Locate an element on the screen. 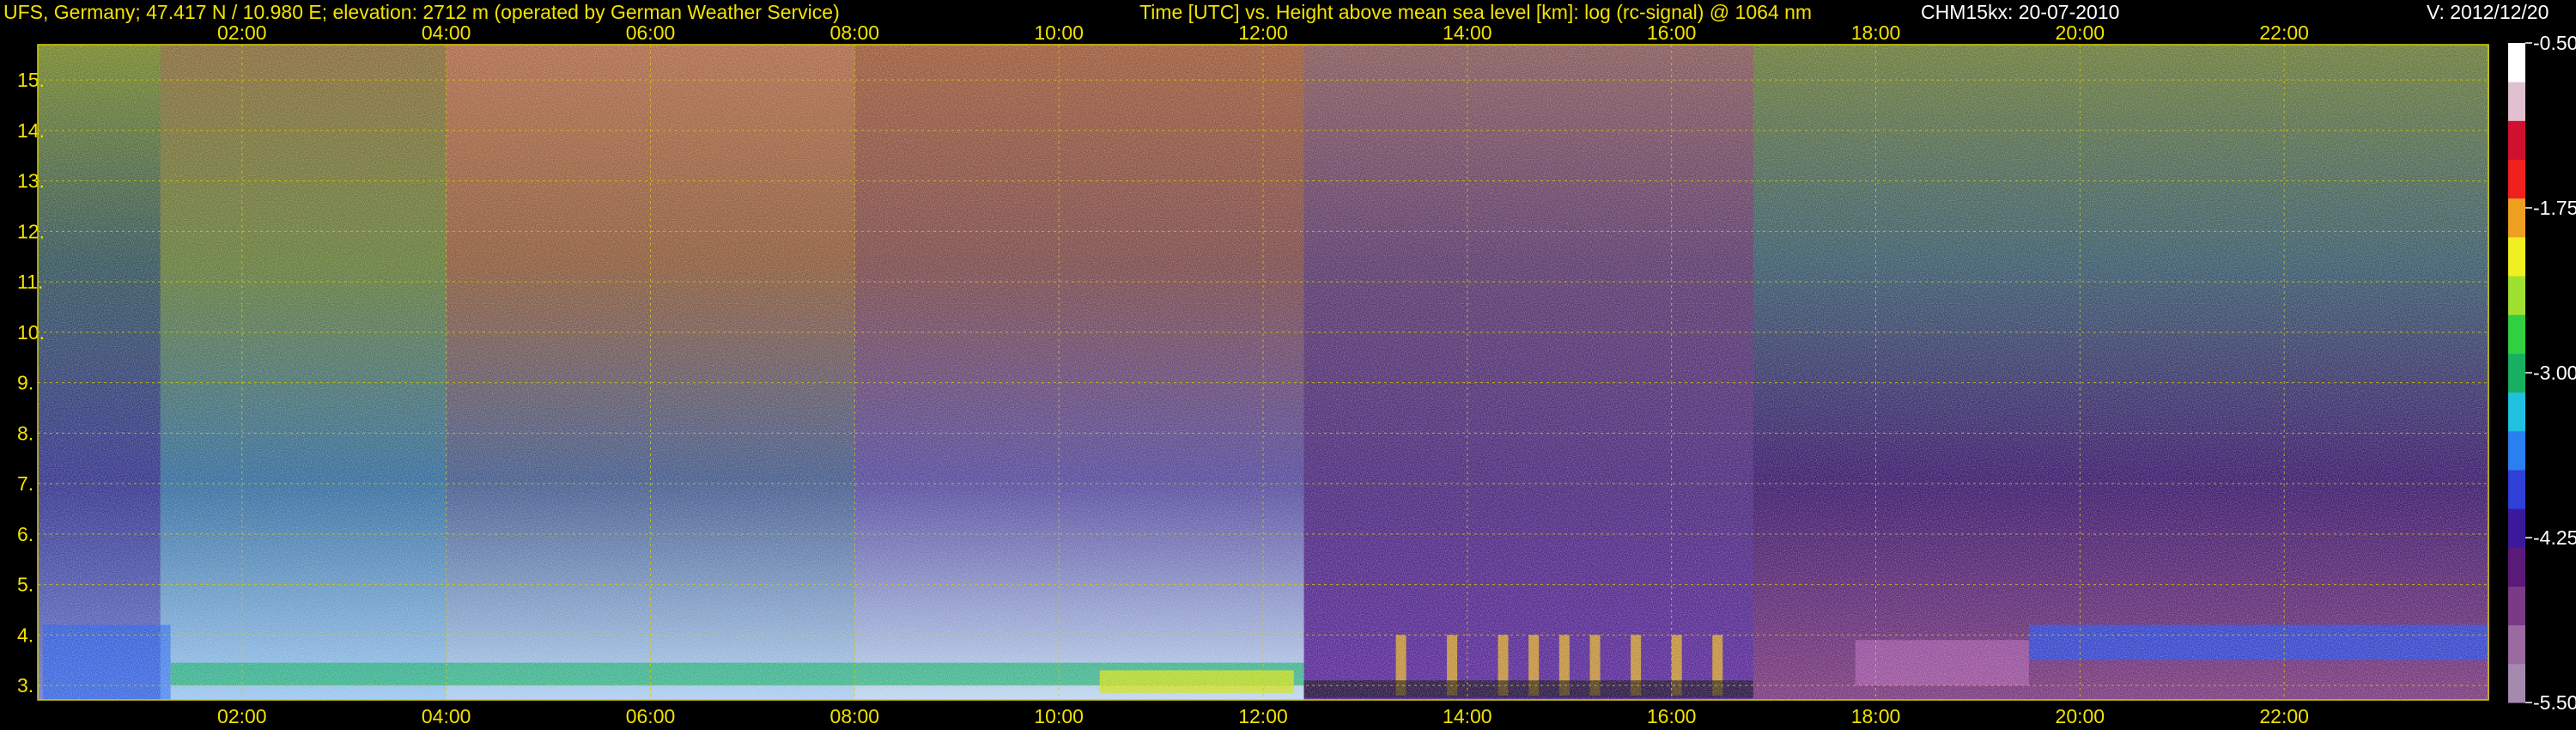 This screenshot has height=730, width=2576. colorbar-label: -3.00 is located at coordinates (2554, 373).